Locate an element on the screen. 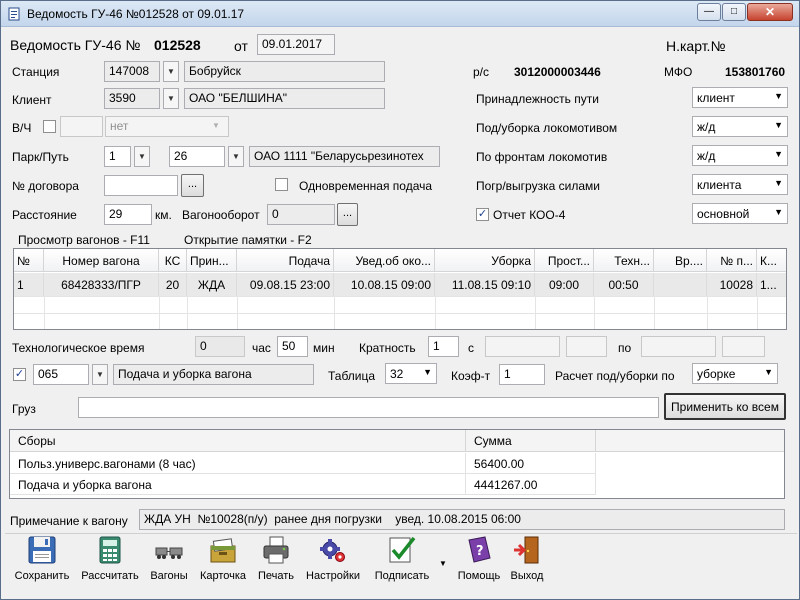 The image size is (800, 600). sign-dropdown-arrow: ▼ is located at coordinates (443, 563).